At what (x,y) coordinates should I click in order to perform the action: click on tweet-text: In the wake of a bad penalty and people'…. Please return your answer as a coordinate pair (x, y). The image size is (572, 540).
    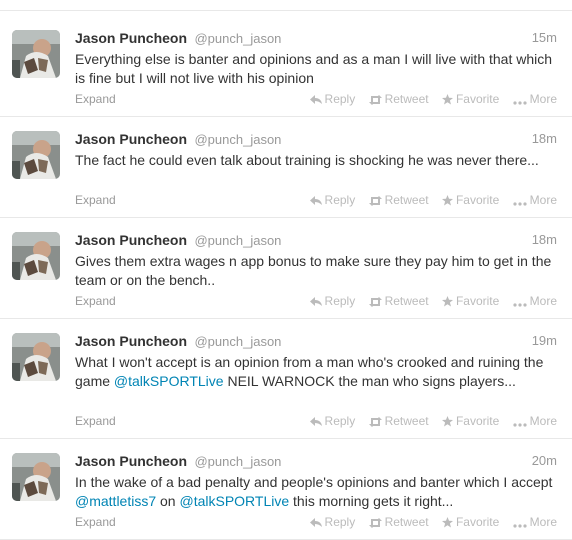
    Looking at the image, I should click on (317, 492).